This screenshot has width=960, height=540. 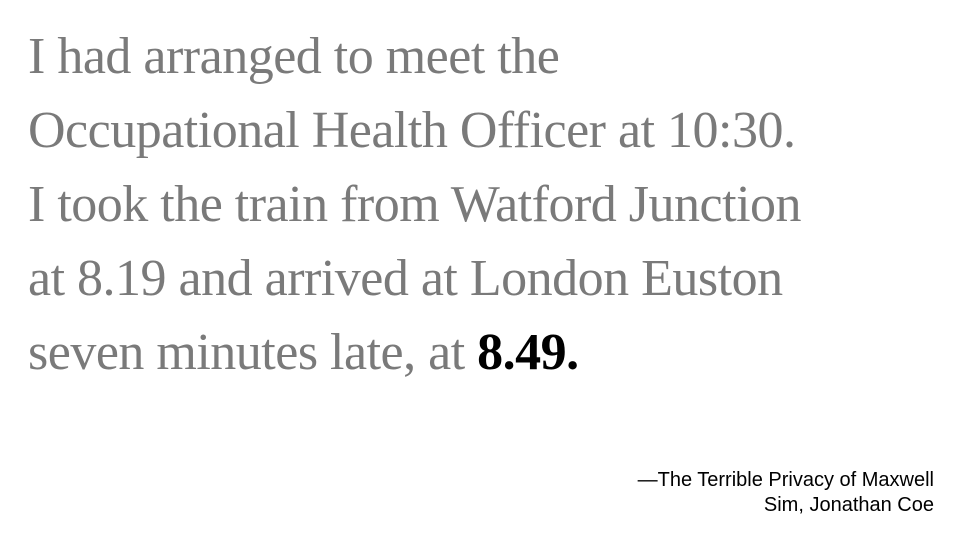 What do you see at coordinates (405, 278) in the screenshot?
I see `quote-line: at 8.19 and arrived at London Euston` at bounding box center [405, 278].